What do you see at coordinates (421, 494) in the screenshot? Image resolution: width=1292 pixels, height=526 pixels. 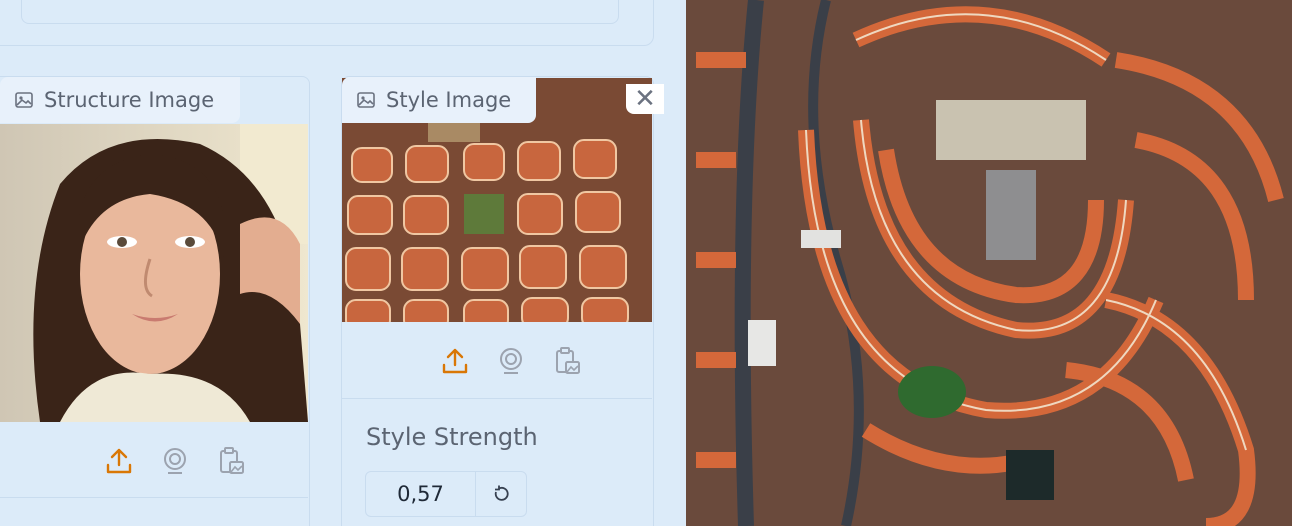 I see `style-strength-value: 0,57` at bounding box center [421, 494].